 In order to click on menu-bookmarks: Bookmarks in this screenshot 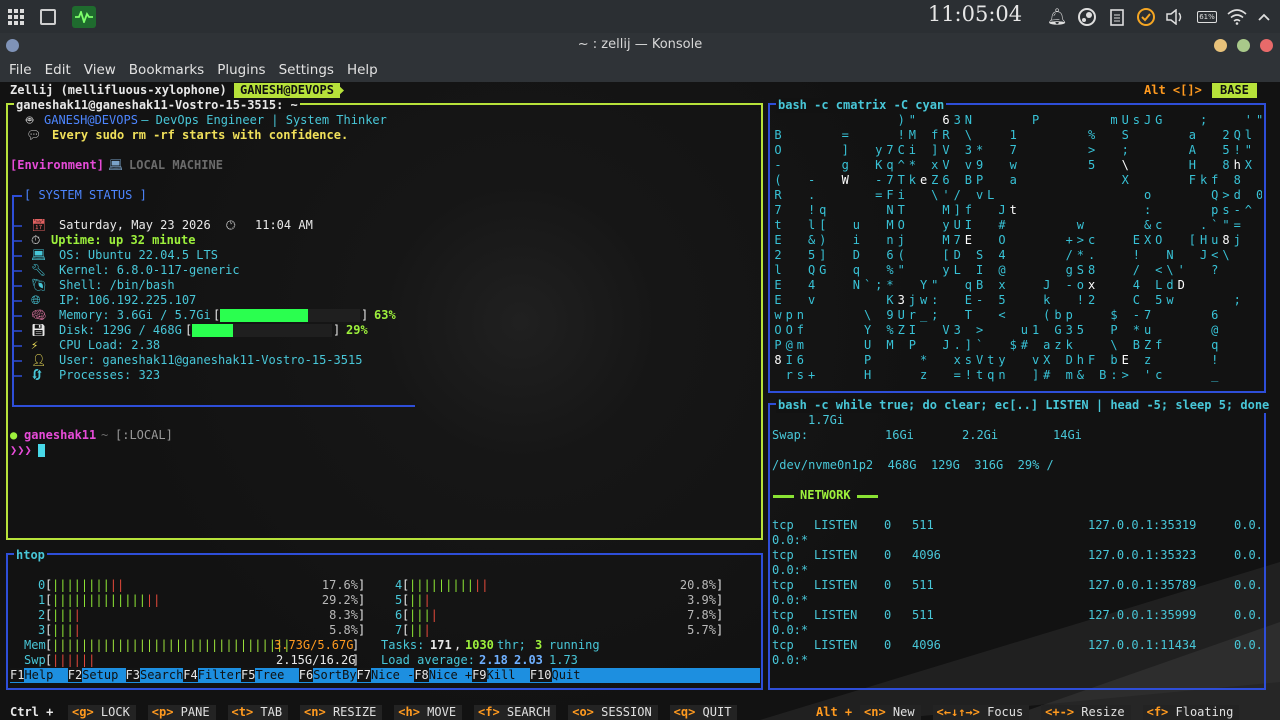, I will do `click(166, 70)`.